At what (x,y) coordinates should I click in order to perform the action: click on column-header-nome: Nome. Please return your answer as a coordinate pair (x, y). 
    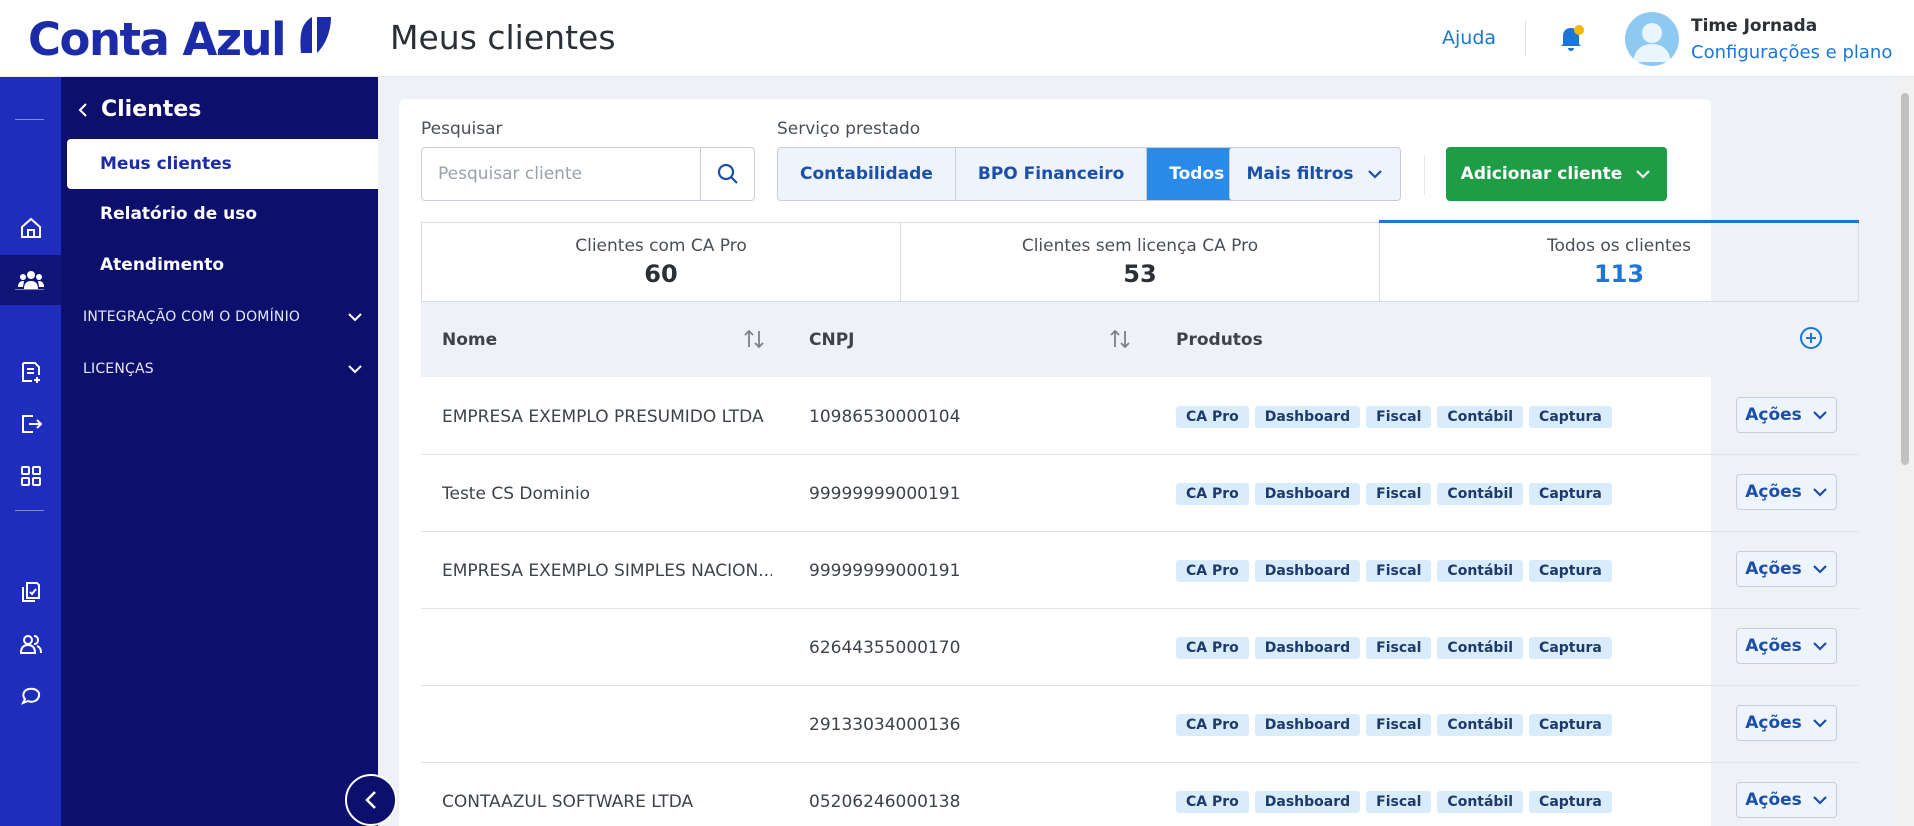
    Looking at the image, I should click on (469, 339).